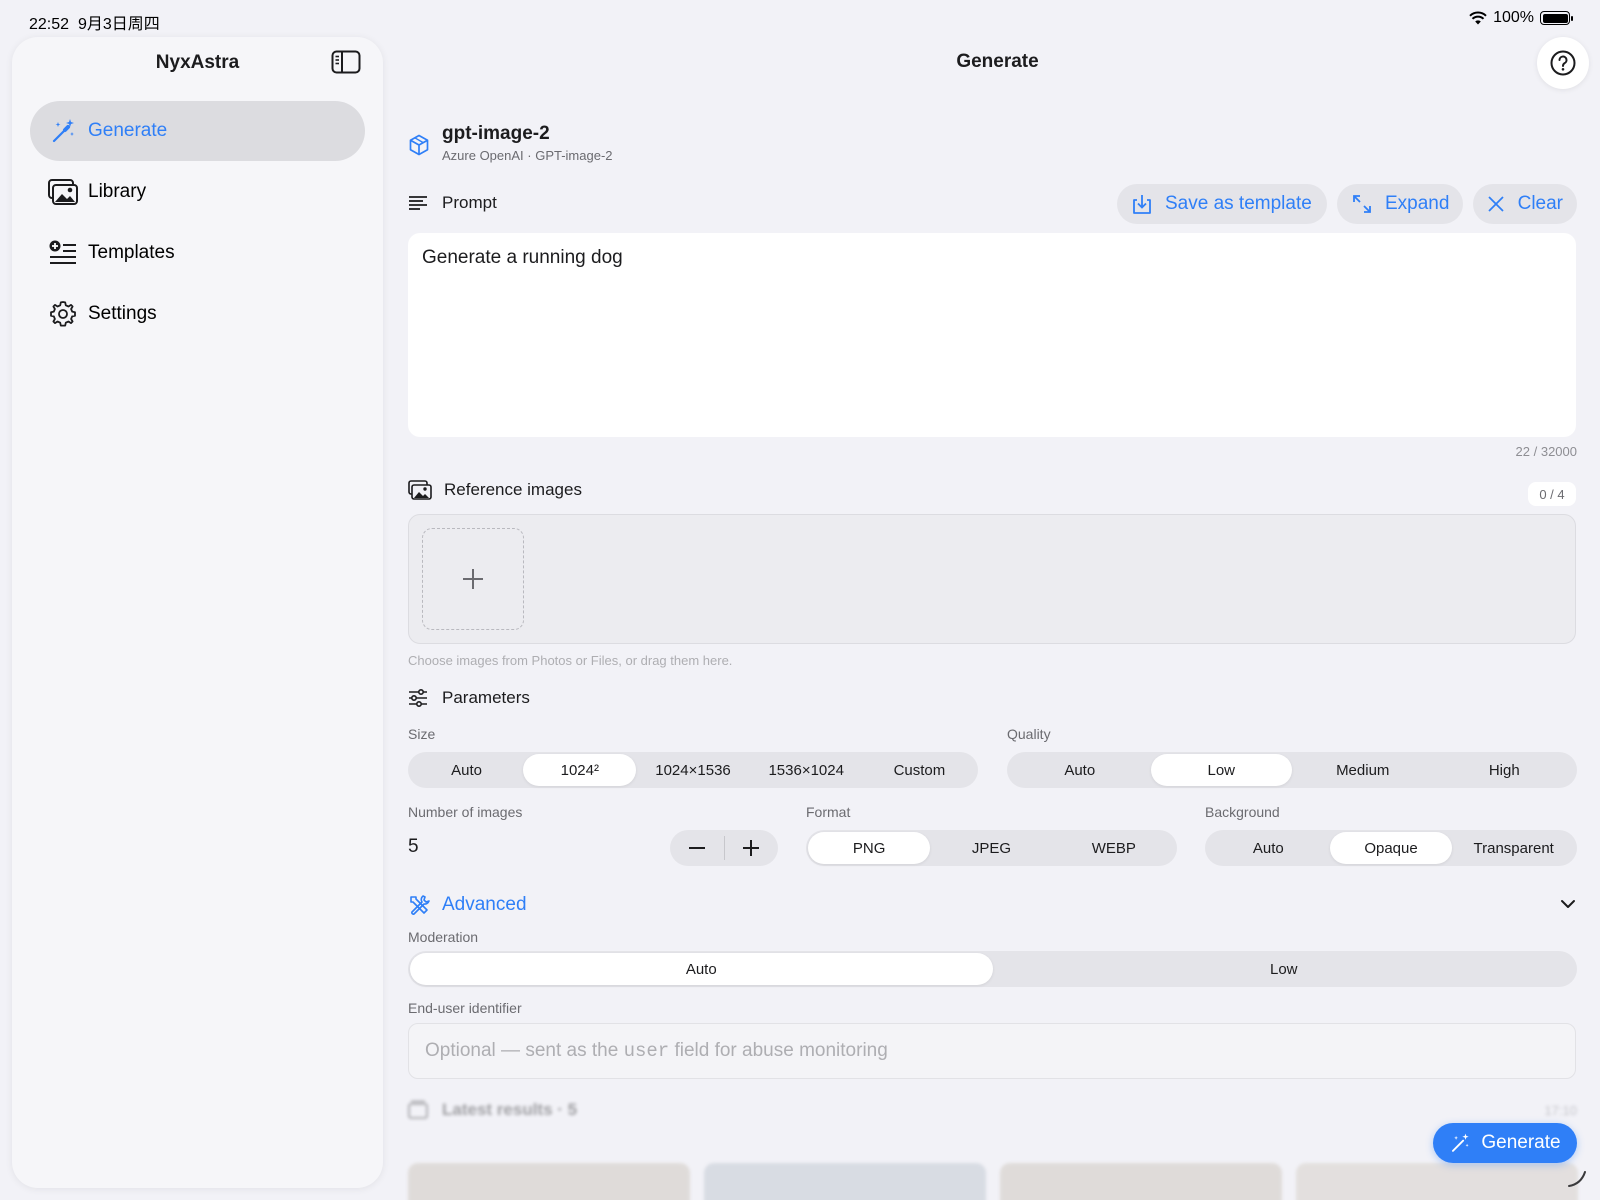  I want to click on add-reference-button, so click(473, 579).